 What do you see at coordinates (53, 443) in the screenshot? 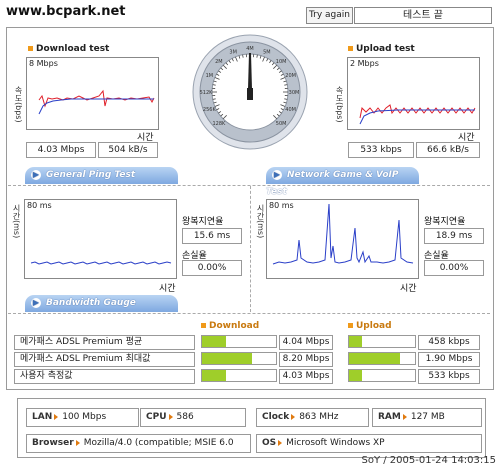
I see `browser-label: Browser` at bounding box center [53, 443].